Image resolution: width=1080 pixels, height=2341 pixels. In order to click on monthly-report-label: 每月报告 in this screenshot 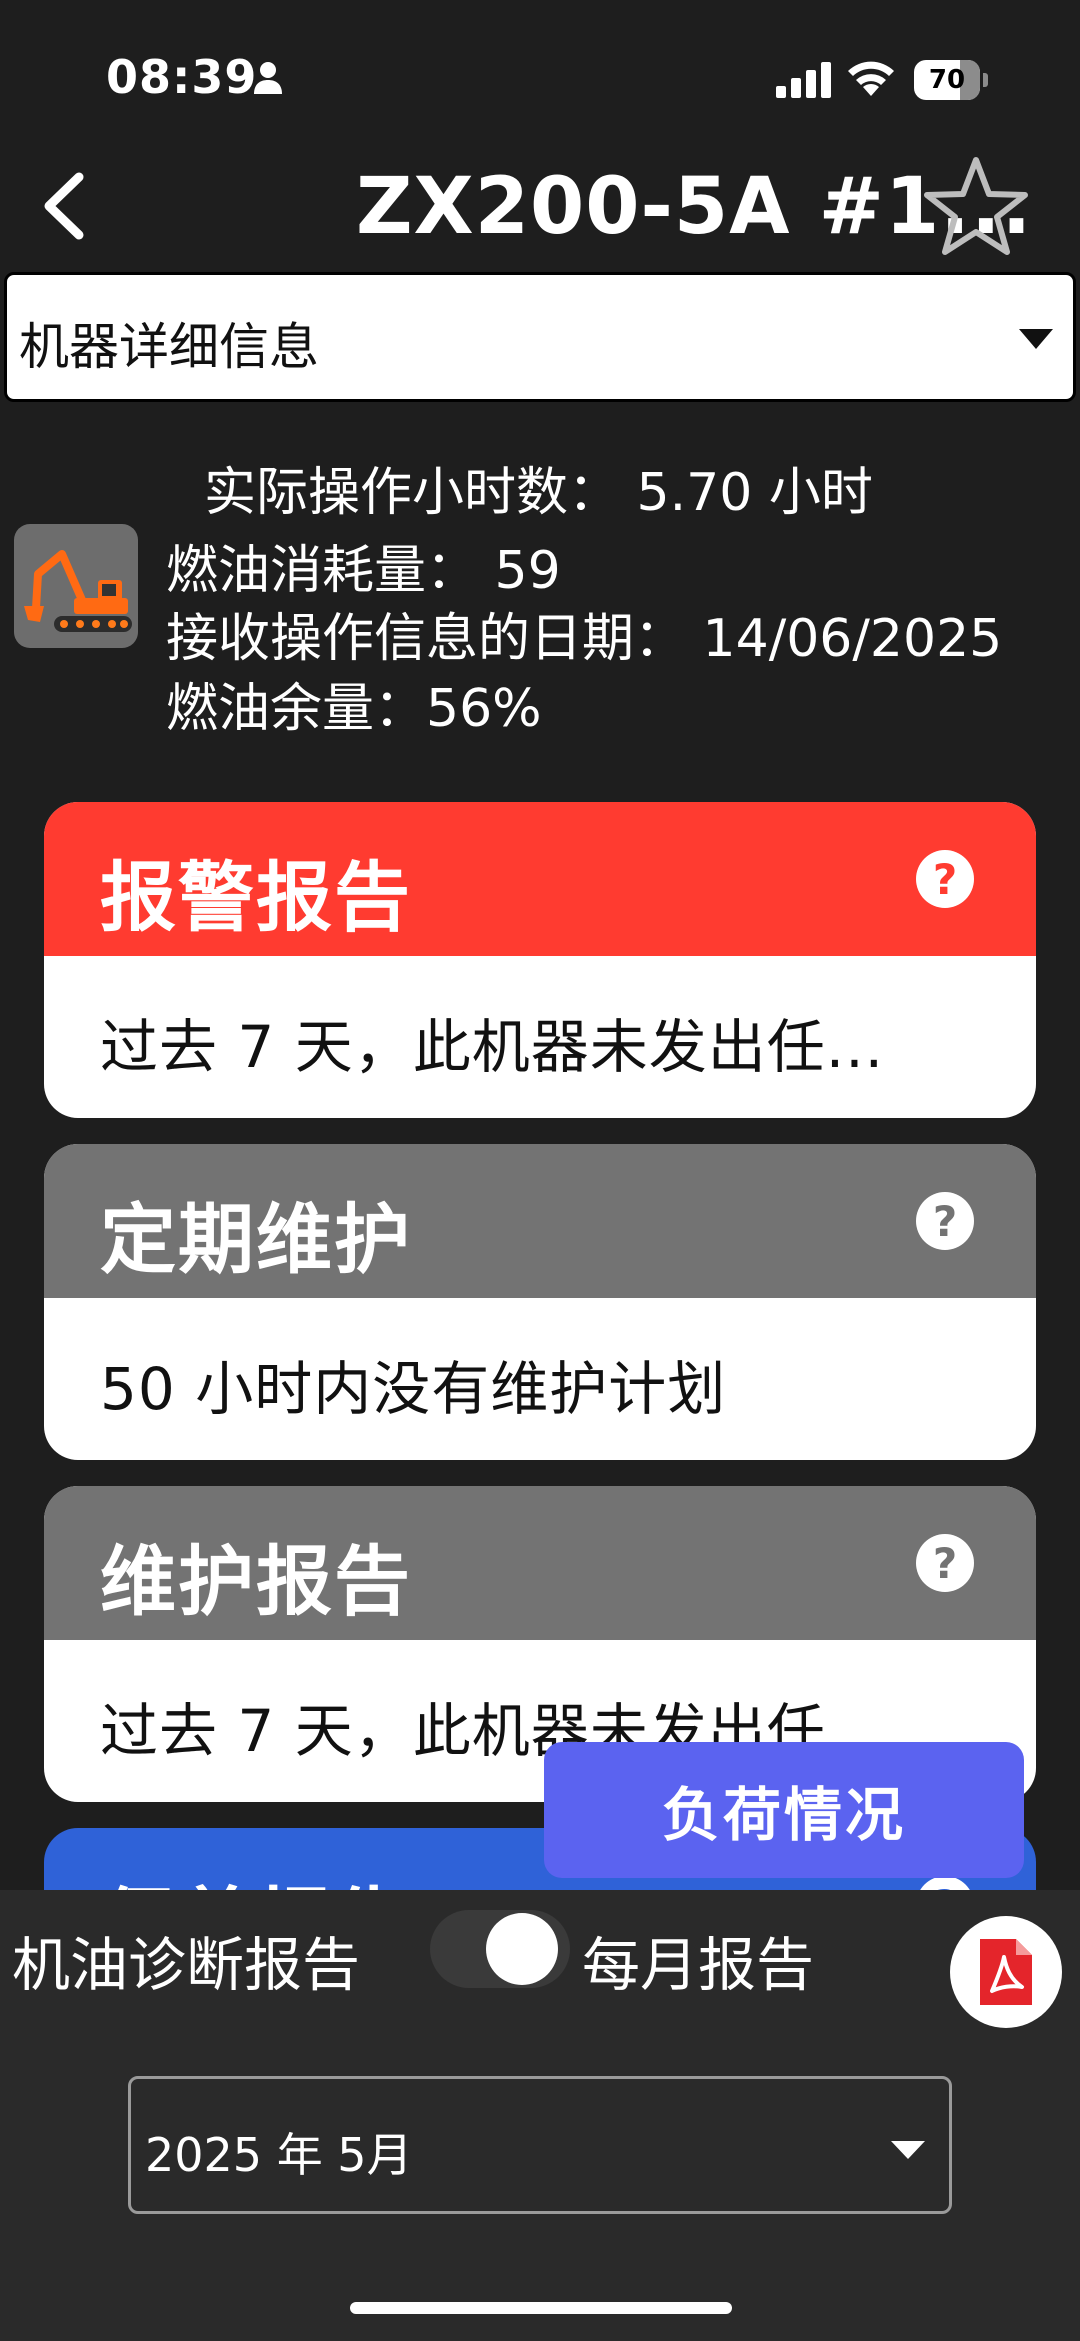, I will do `click(698, 1965)`.